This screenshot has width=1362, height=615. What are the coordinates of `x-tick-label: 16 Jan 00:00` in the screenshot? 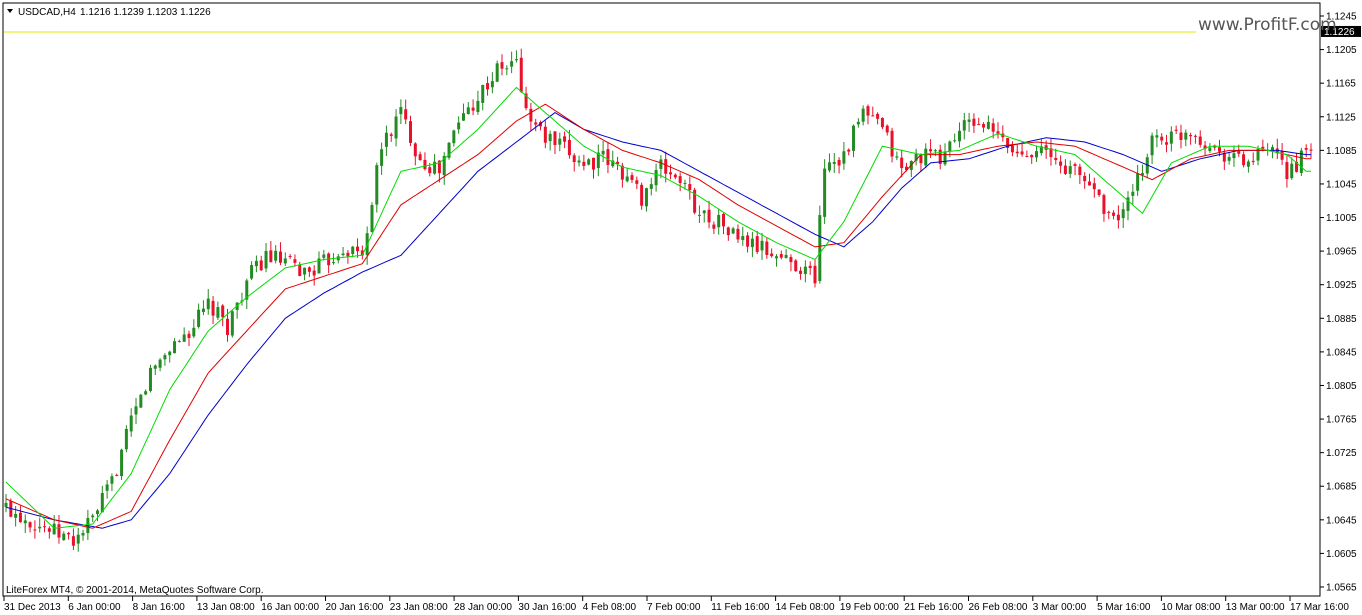 It's located at (290, 607).